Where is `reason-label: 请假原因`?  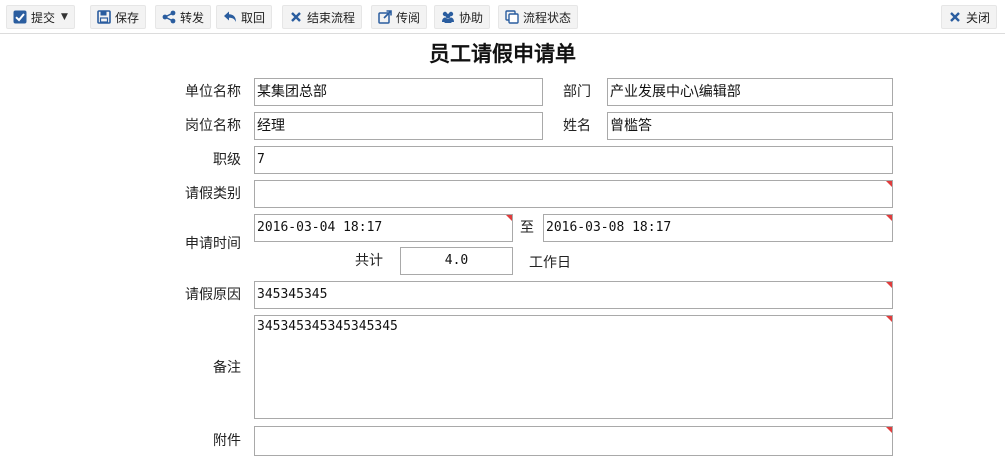
reason-label: 请假原因 is located at coordinates (213, 295).